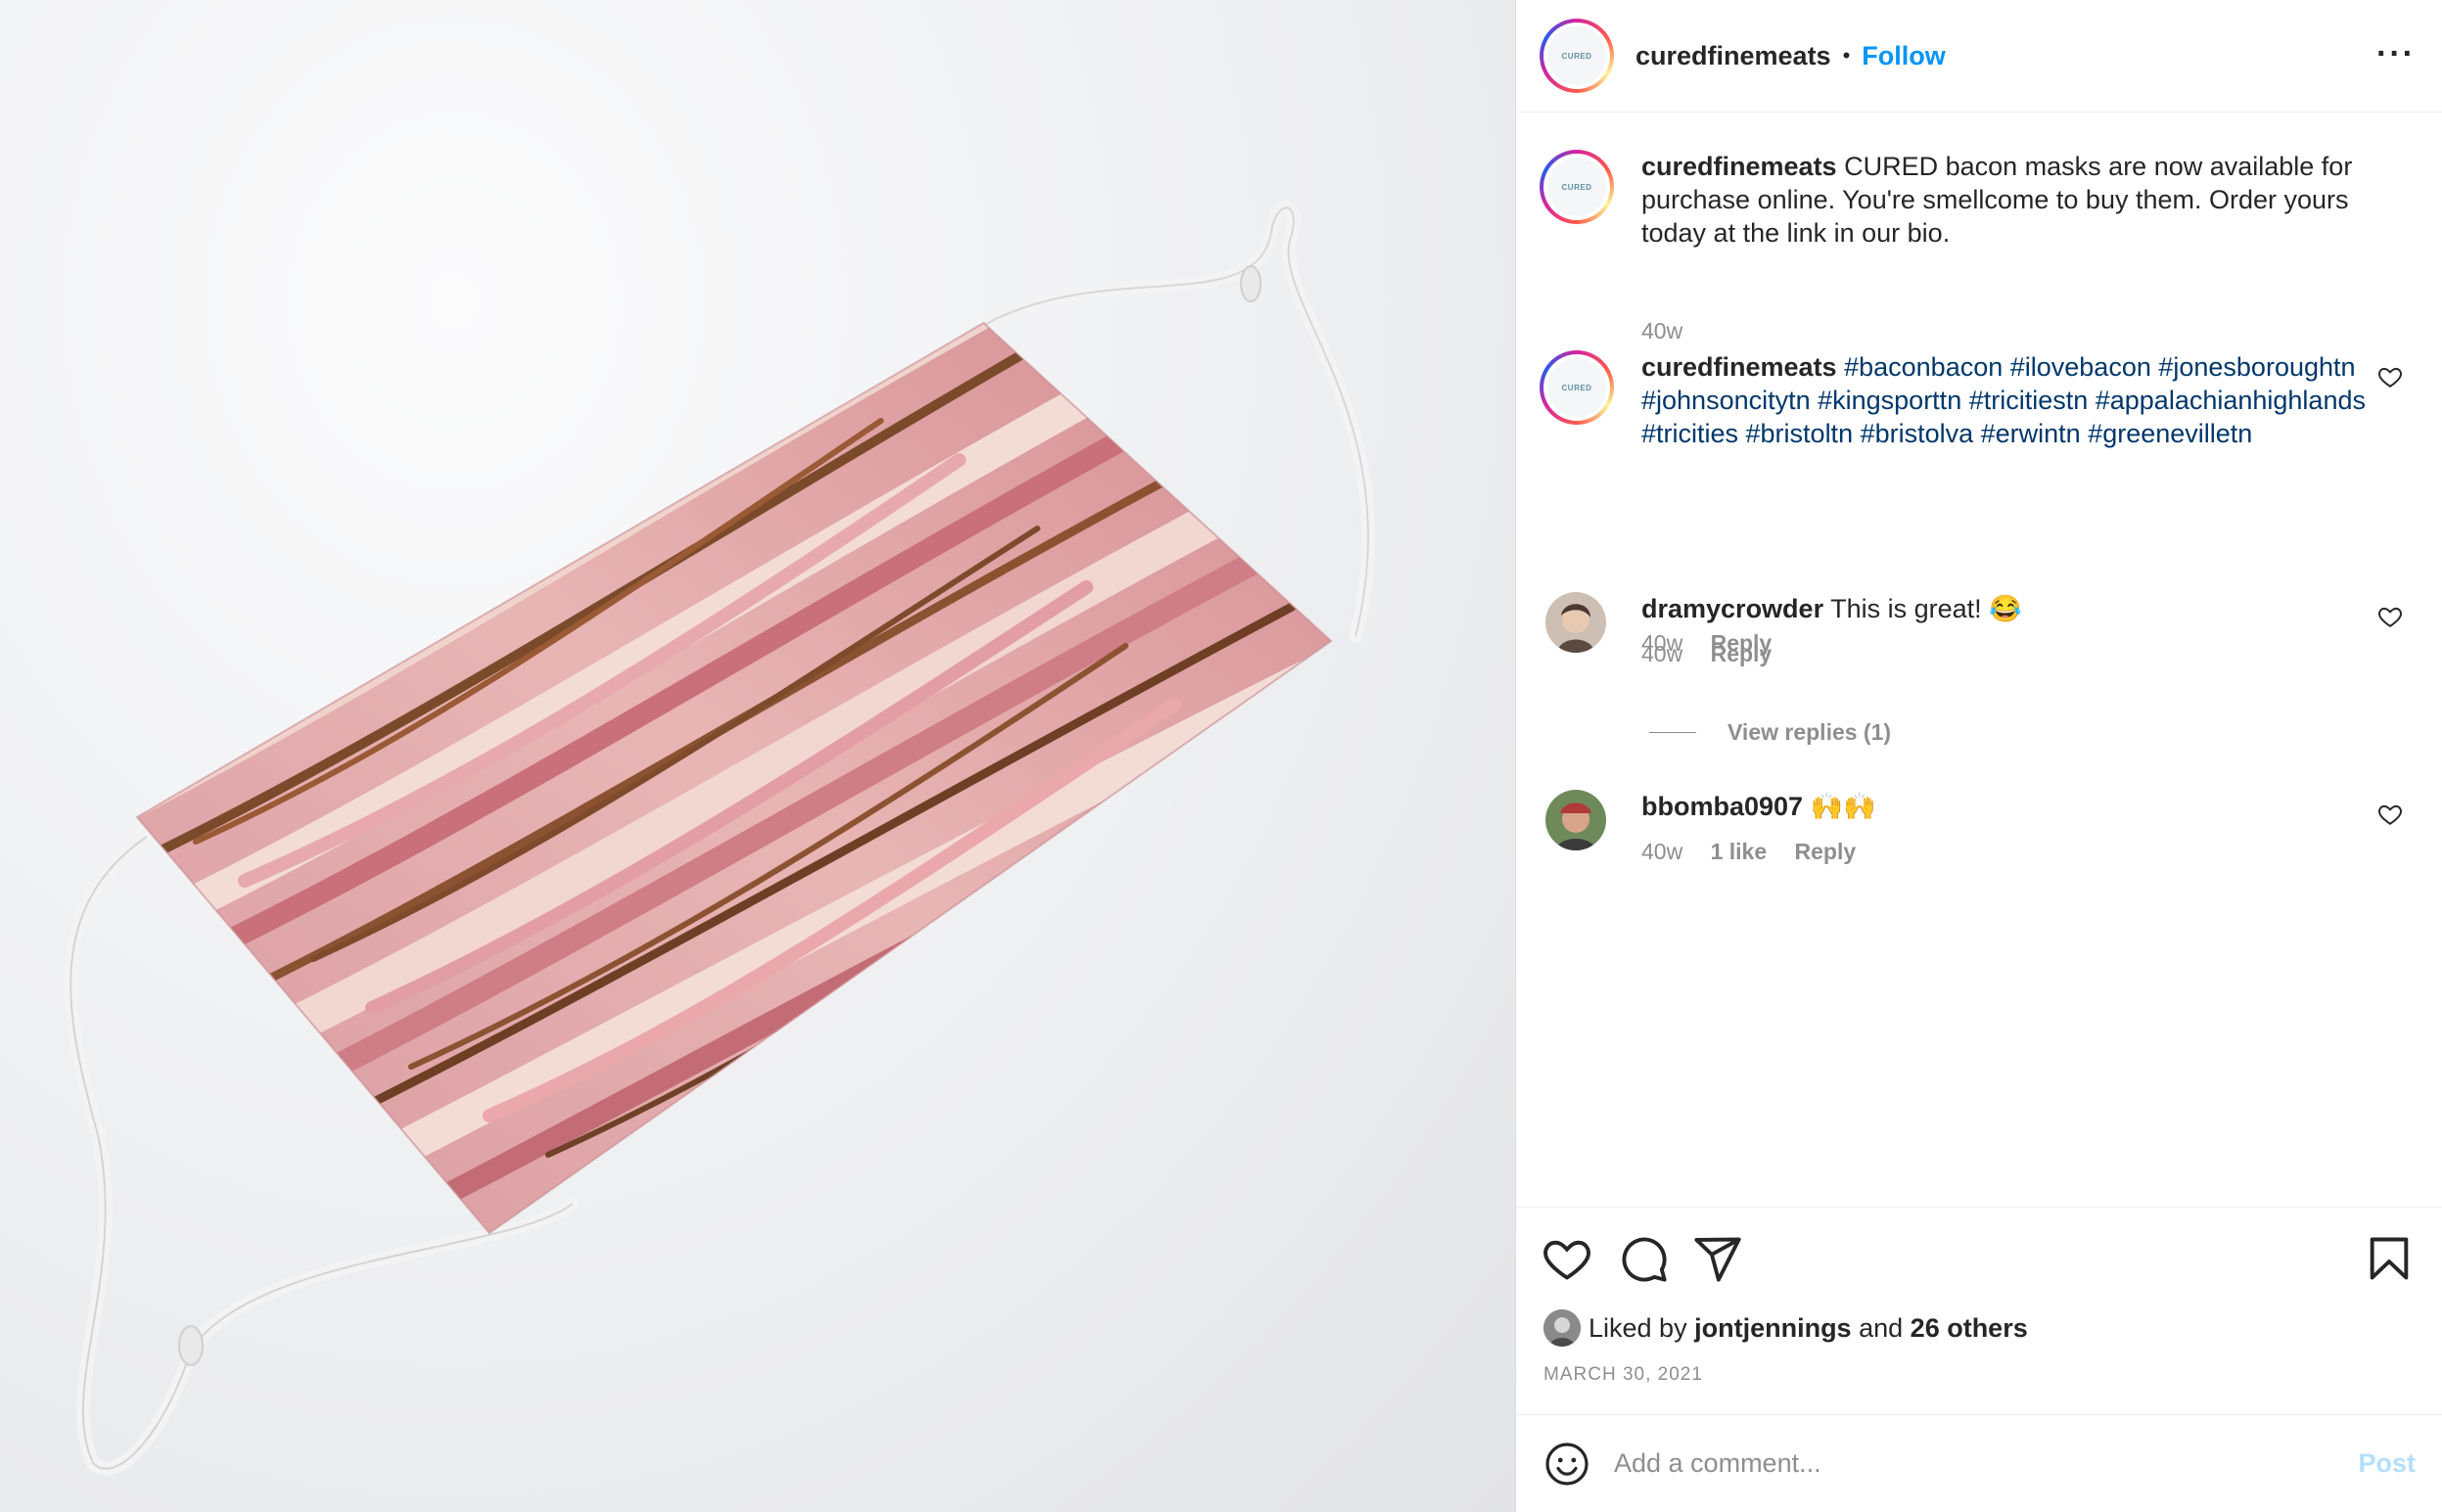 Image resolution: width=2442 pixels, height=1512 pixels. I want to click on comment-text-block: bbomba0907 🙌🙌, so click(2007, 806).